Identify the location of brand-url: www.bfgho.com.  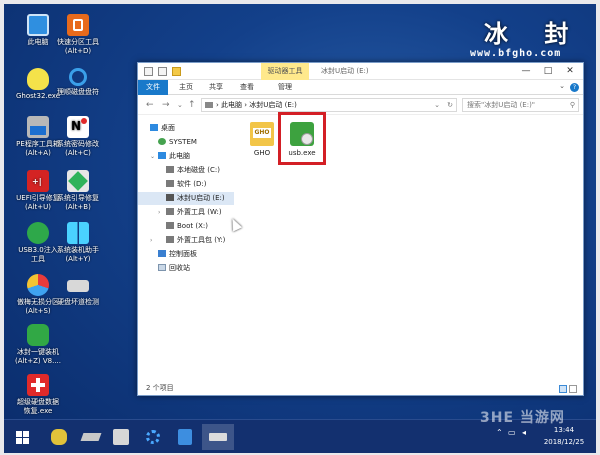
(516, 53).